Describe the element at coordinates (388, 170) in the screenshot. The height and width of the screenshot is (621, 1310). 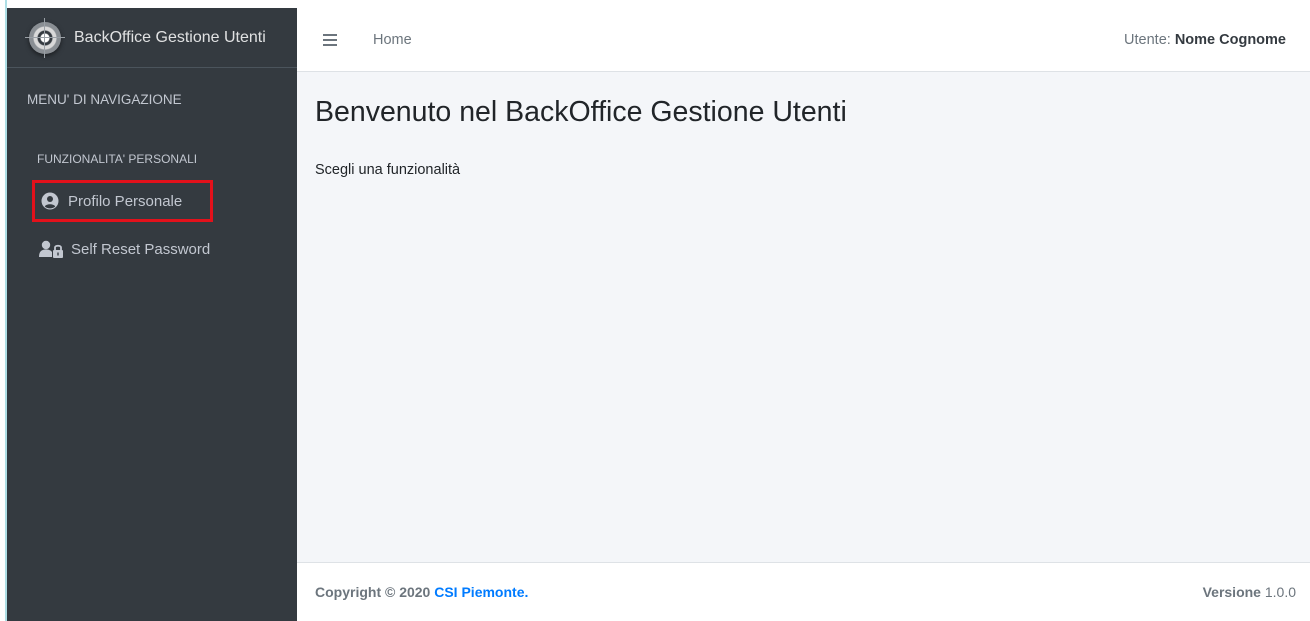
I see `page-subtitle: Scegli una funzionalità` at that location.